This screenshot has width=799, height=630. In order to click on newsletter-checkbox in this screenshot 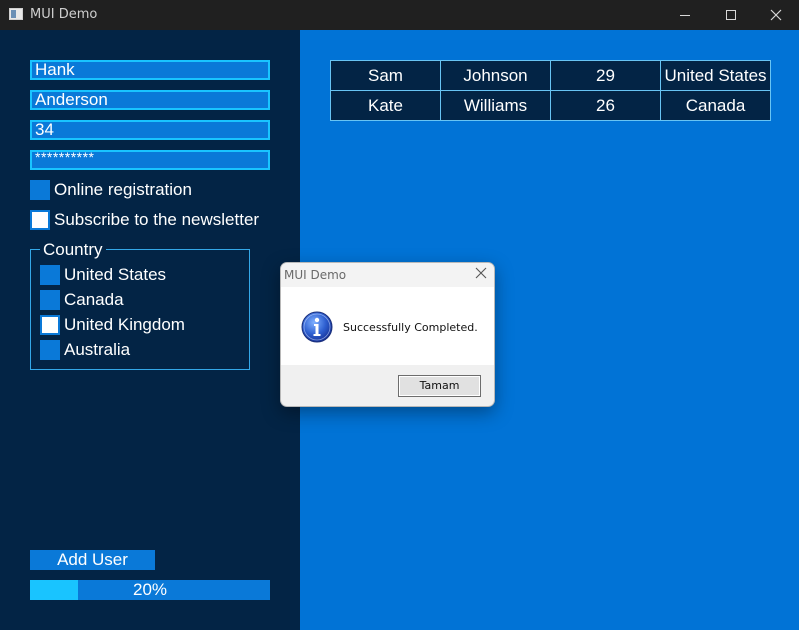, I will do `click(40, 220)`.